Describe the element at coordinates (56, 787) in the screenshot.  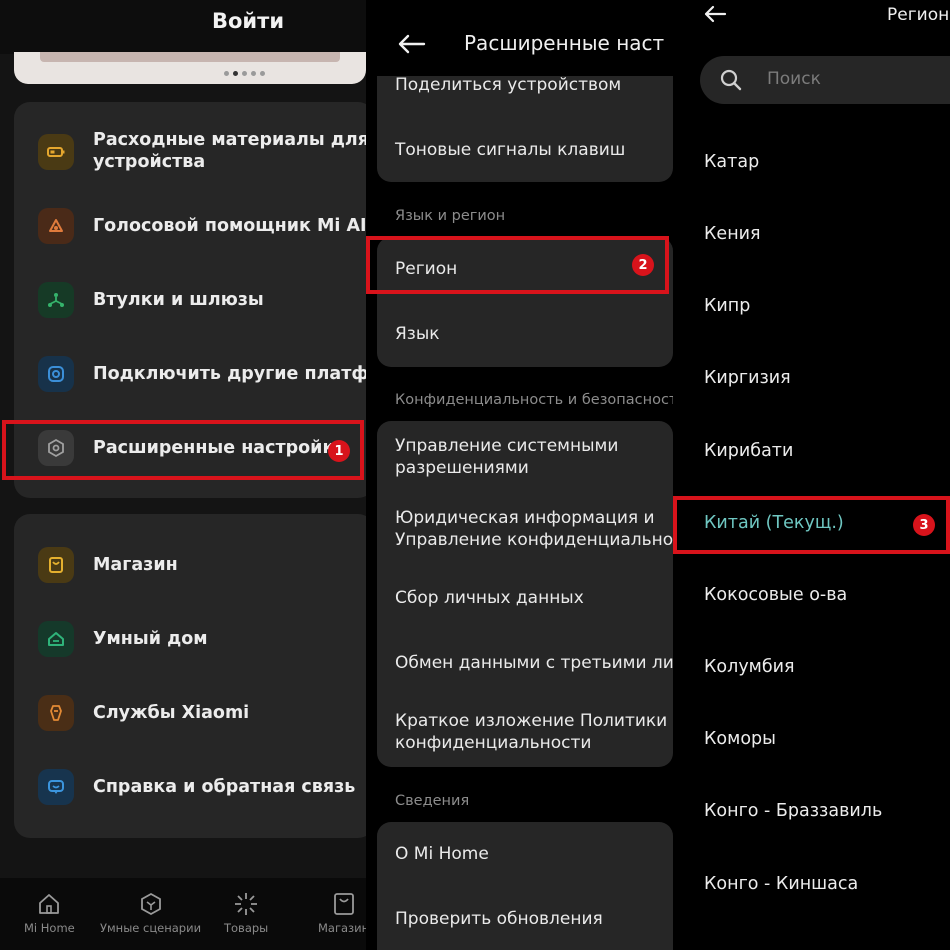
I see `feedback-icon` at that location.